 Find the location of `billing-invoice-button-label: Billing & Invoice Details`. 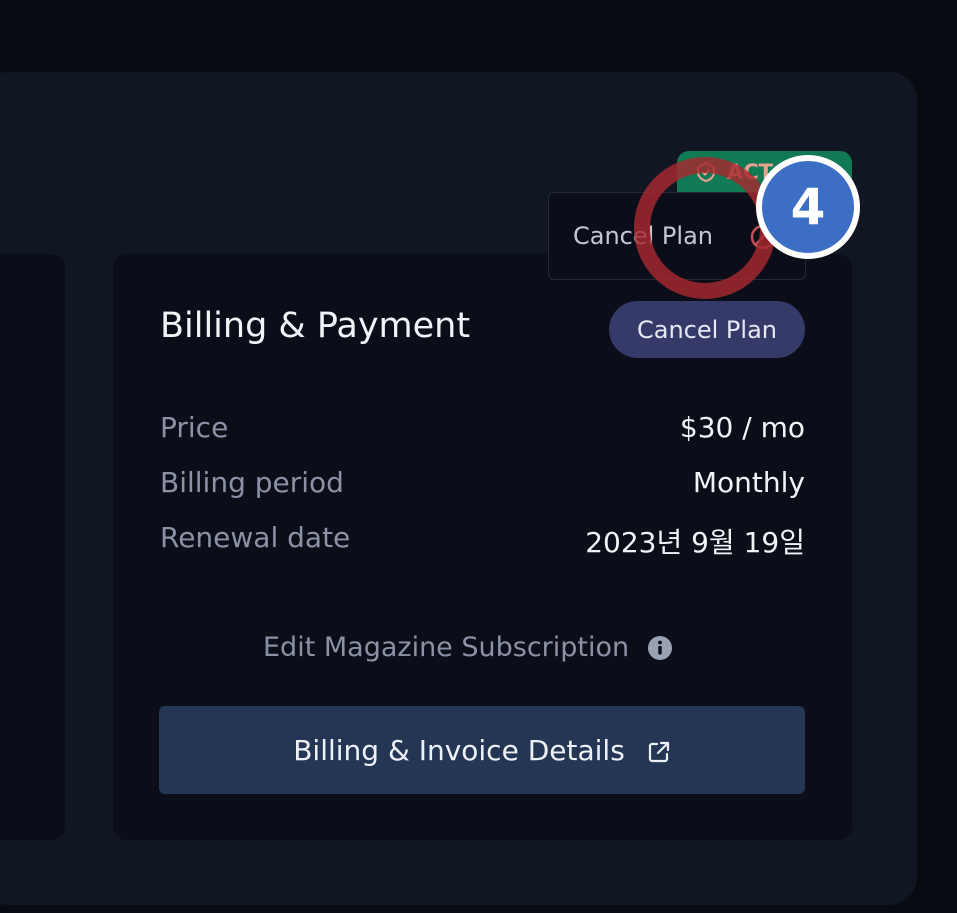

billing-invoice-button-label: Billing & Invoice Details is located at coordinates (459, 750).